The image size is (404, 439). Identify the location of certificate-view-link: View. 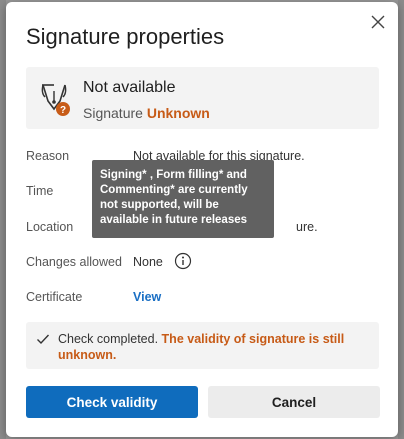
(147, 297).